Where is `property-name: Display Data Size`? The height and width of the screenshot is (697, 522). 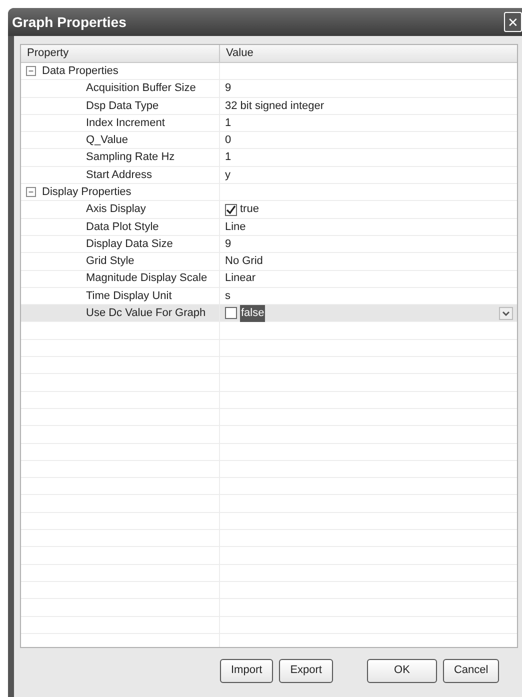 property-name: Display Data Size is located at coordinates (129, 244).